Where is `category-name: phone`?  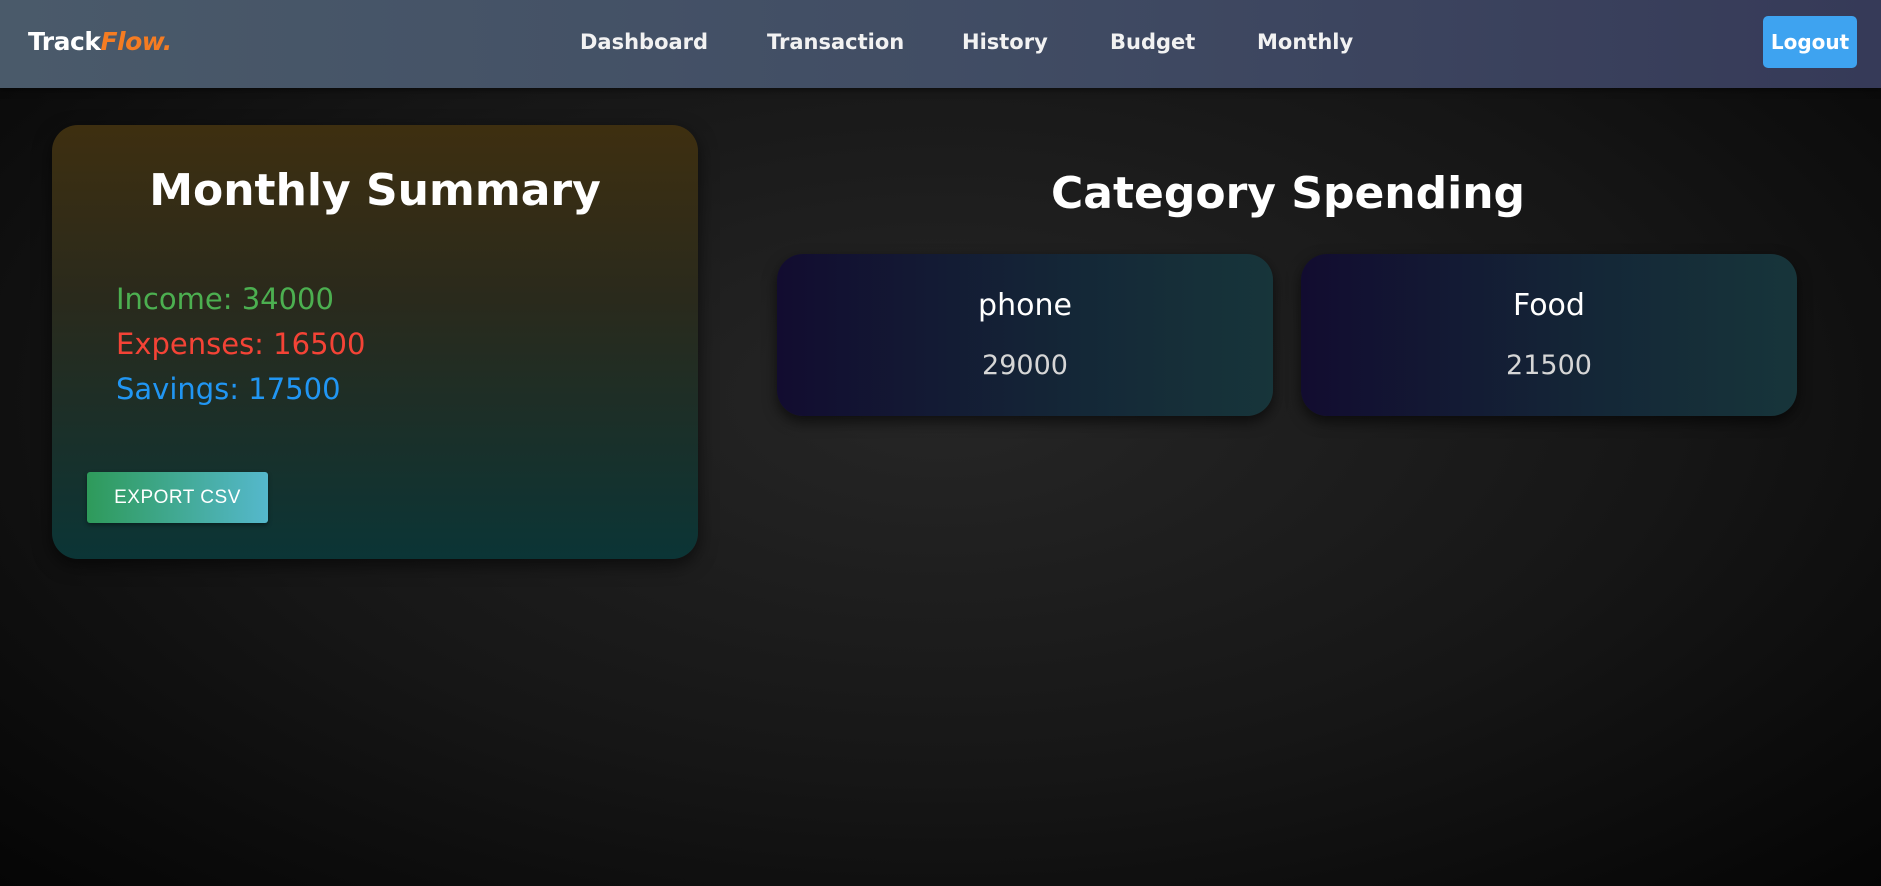 category-name: phone is located at coordinates (1025, 305).